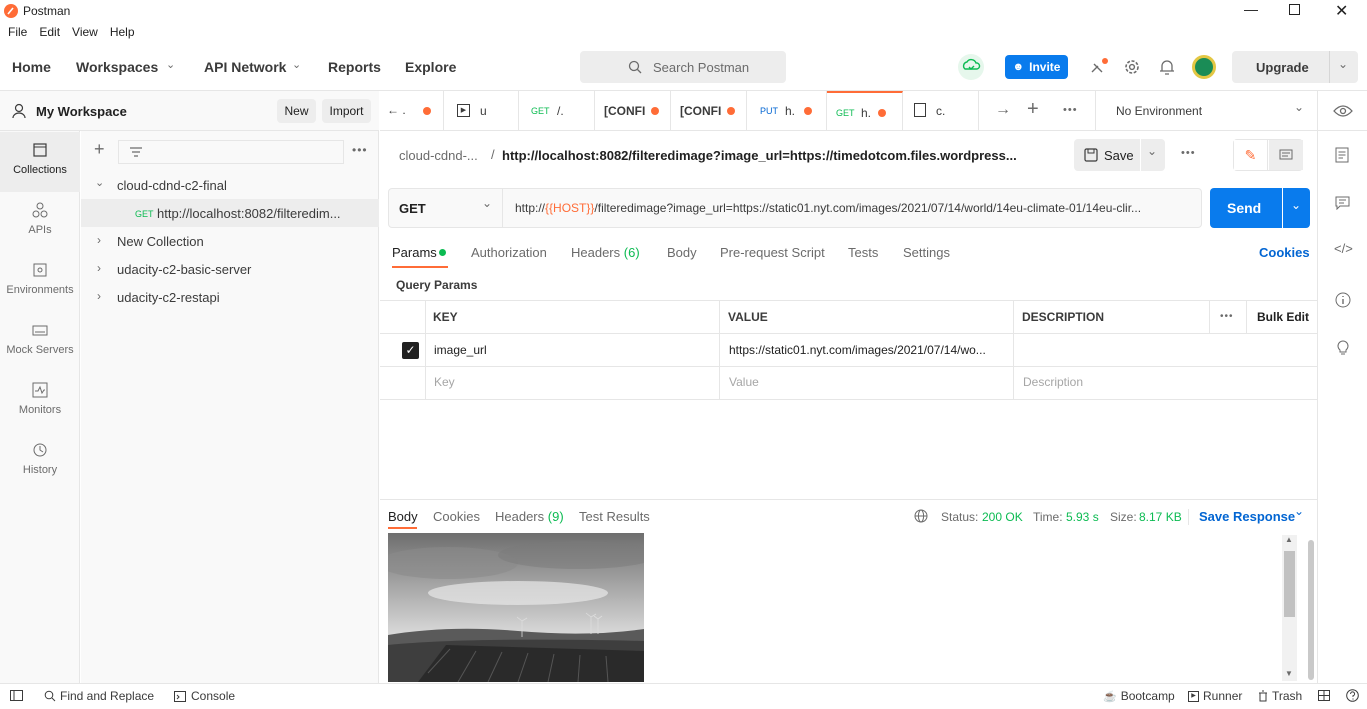 This screenshot has height=709, width=1367. Describe the element at coordinates (1341, 11) in the screenshot. I see `close-icon: ✕` at that location.